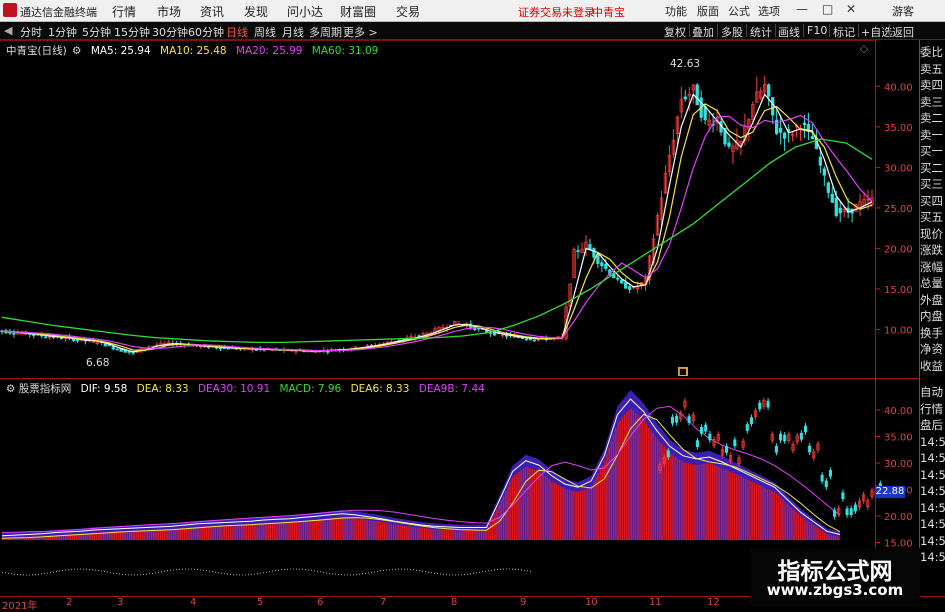  What do you see at coordinates (864, 49) in the screenshot?
I see `chart-options-icon: ◇` at bounding box center [864, 49].